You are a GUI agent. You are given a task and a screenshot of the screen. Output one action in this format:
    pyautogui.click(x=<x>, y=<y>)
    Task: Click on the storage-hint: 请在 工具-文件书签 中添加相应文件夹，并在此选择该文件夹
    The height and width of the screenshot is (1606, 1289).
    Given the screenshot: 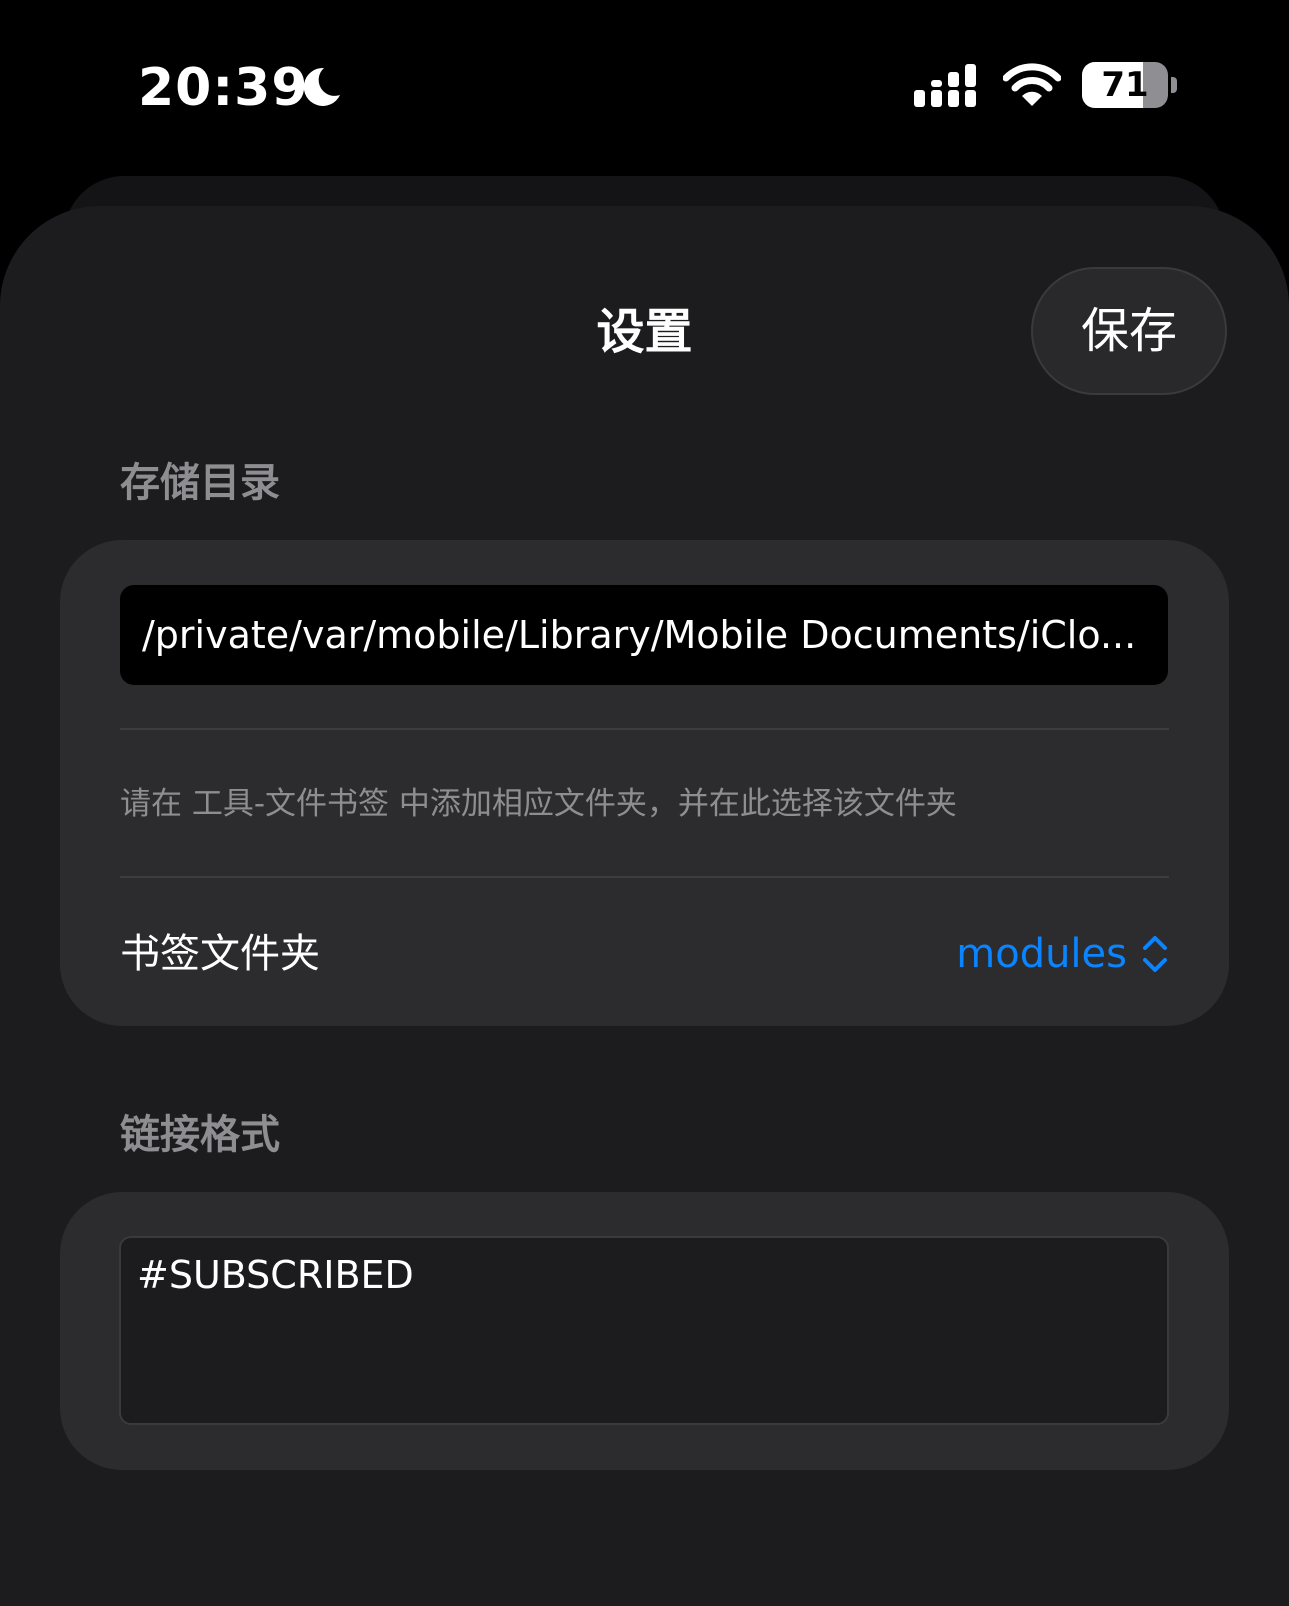 What is the action you would take?
    pyautogui.click(x=538, y=804)
    